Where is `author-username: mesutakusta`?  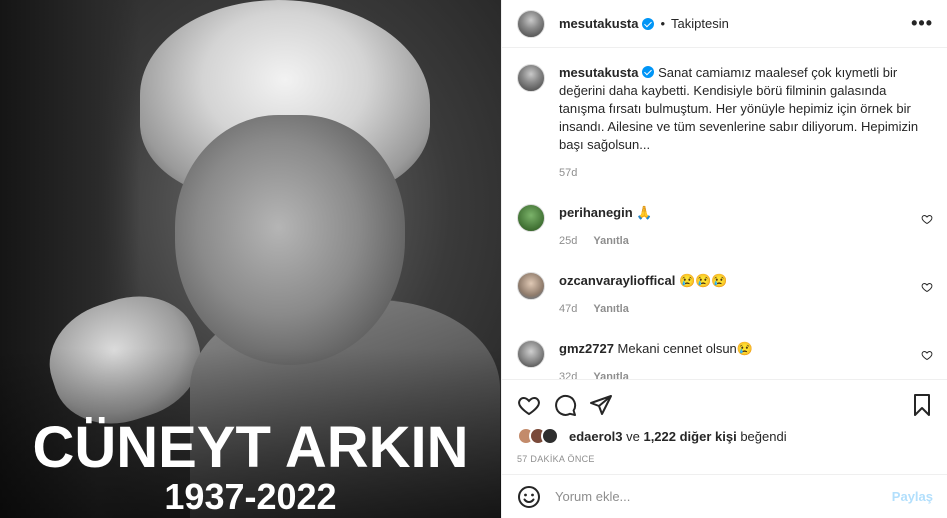
author-username: mesutakusta is located at coordinates (598, 23).